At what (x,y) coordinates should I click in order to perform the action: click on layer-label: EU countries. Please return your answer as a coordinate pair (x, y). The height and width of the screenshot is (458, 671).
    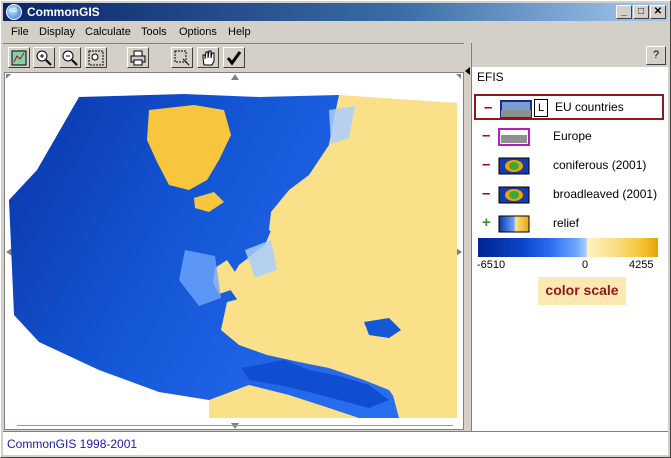
    Looking at the image, I should click on (589, 107).